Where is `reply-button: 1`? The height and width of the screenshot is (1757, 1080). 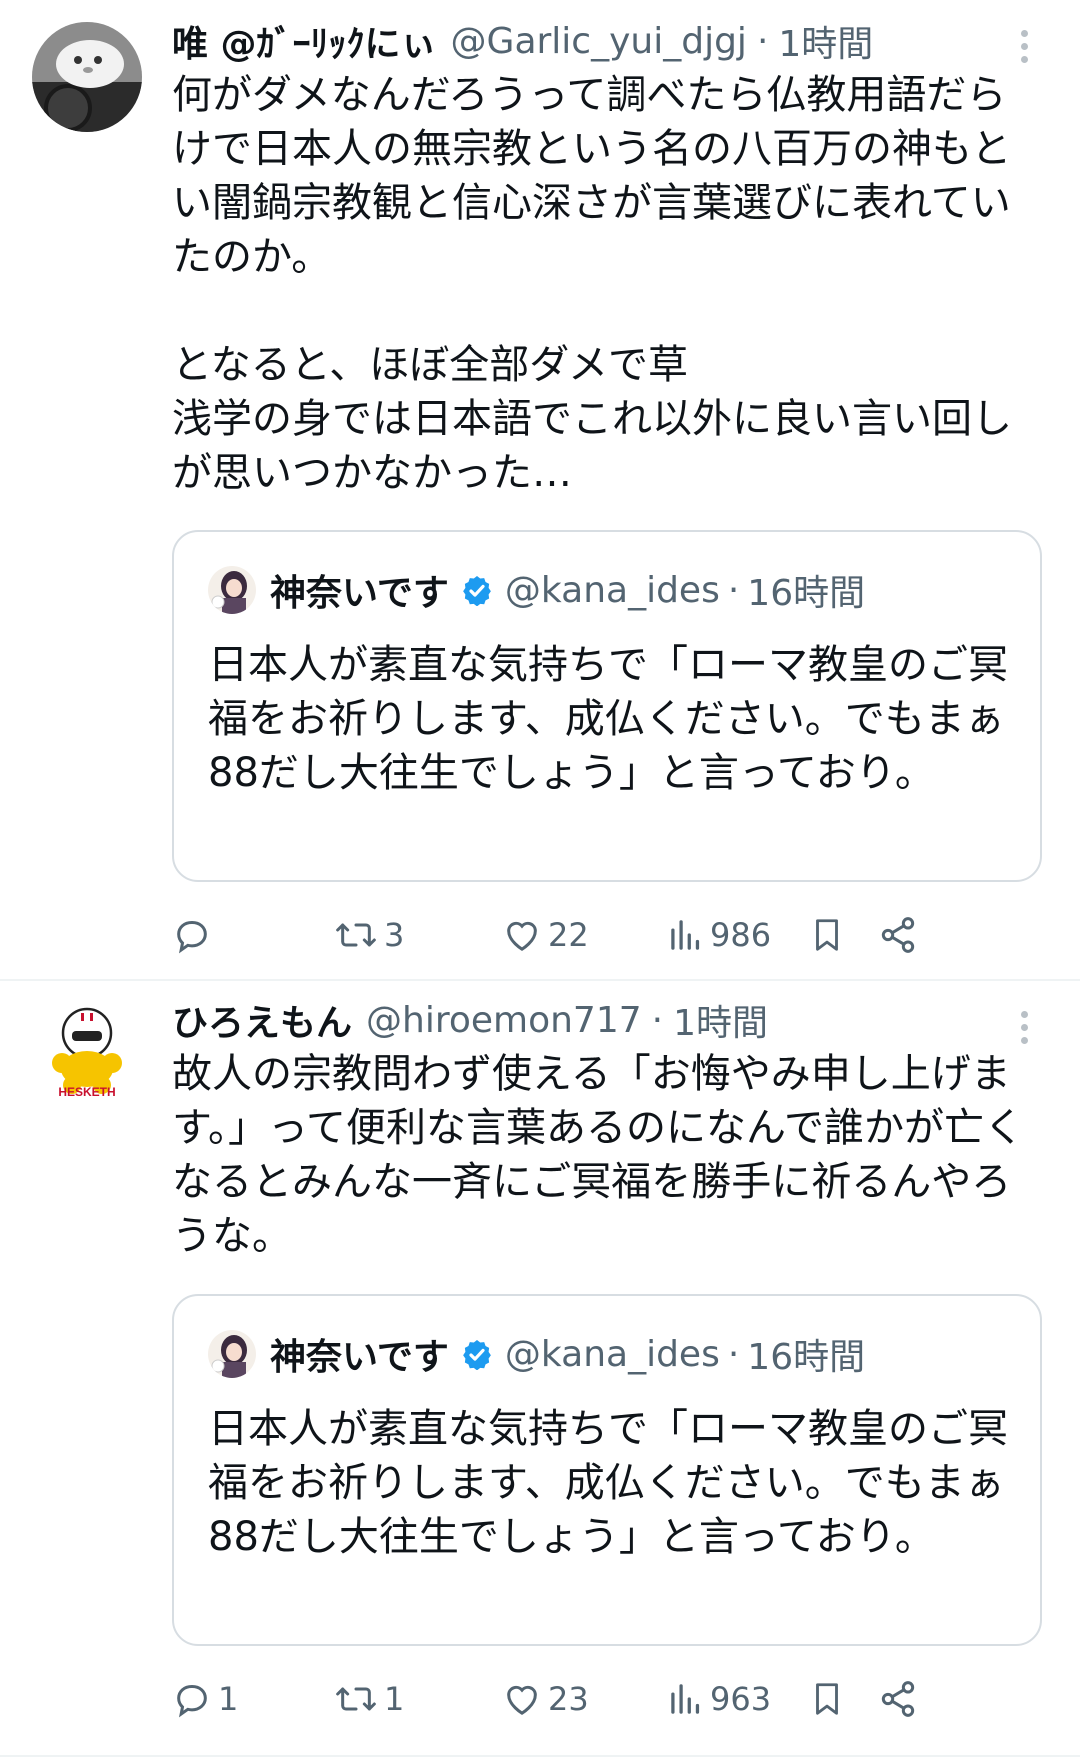 reply-button: 1 is located at coordinates (205, 1699).